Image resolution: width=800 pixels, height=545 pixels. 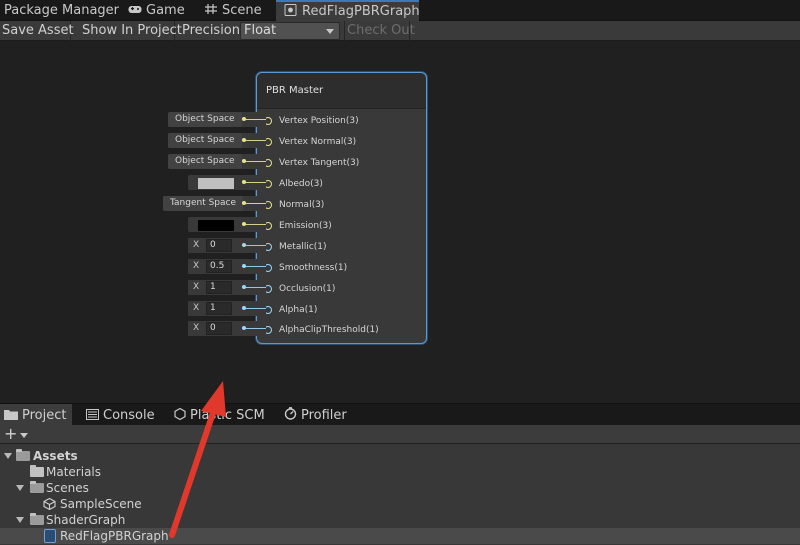 I want to click on port-alpha-clip-threshold: AlphaClipThreshold(1), so click(x=321, y=330).